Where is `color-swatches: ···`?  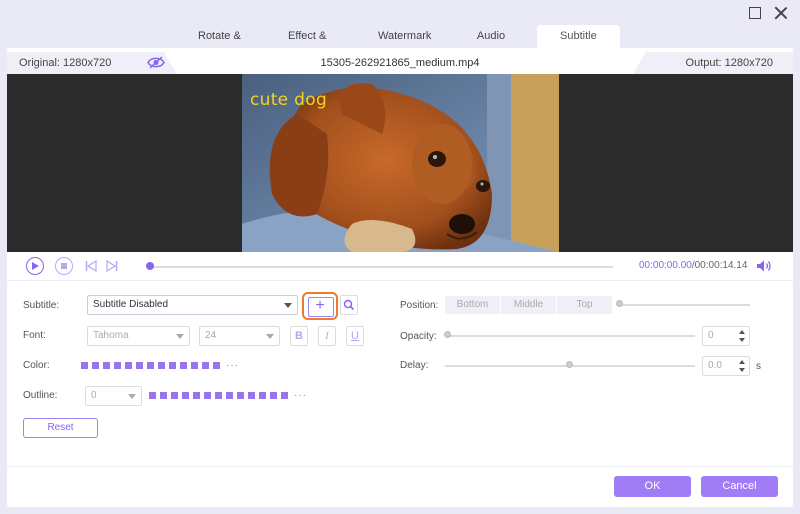
color-swatches: ··· is located at coordinates (160, 365).